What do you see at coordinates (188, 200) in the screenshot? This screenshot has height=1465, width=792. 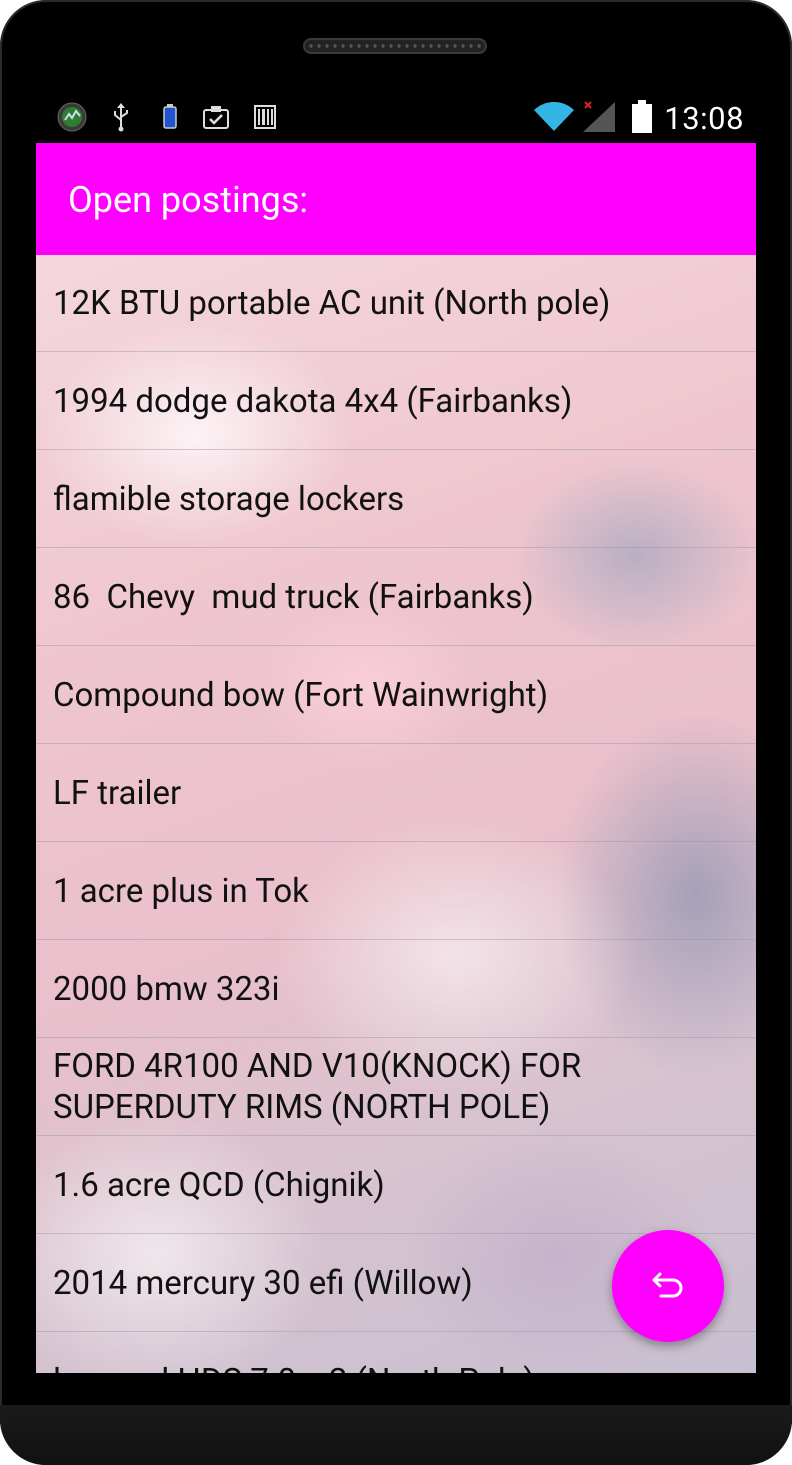 I see `page-title: Open postings:` at bounding box center [188, 200].